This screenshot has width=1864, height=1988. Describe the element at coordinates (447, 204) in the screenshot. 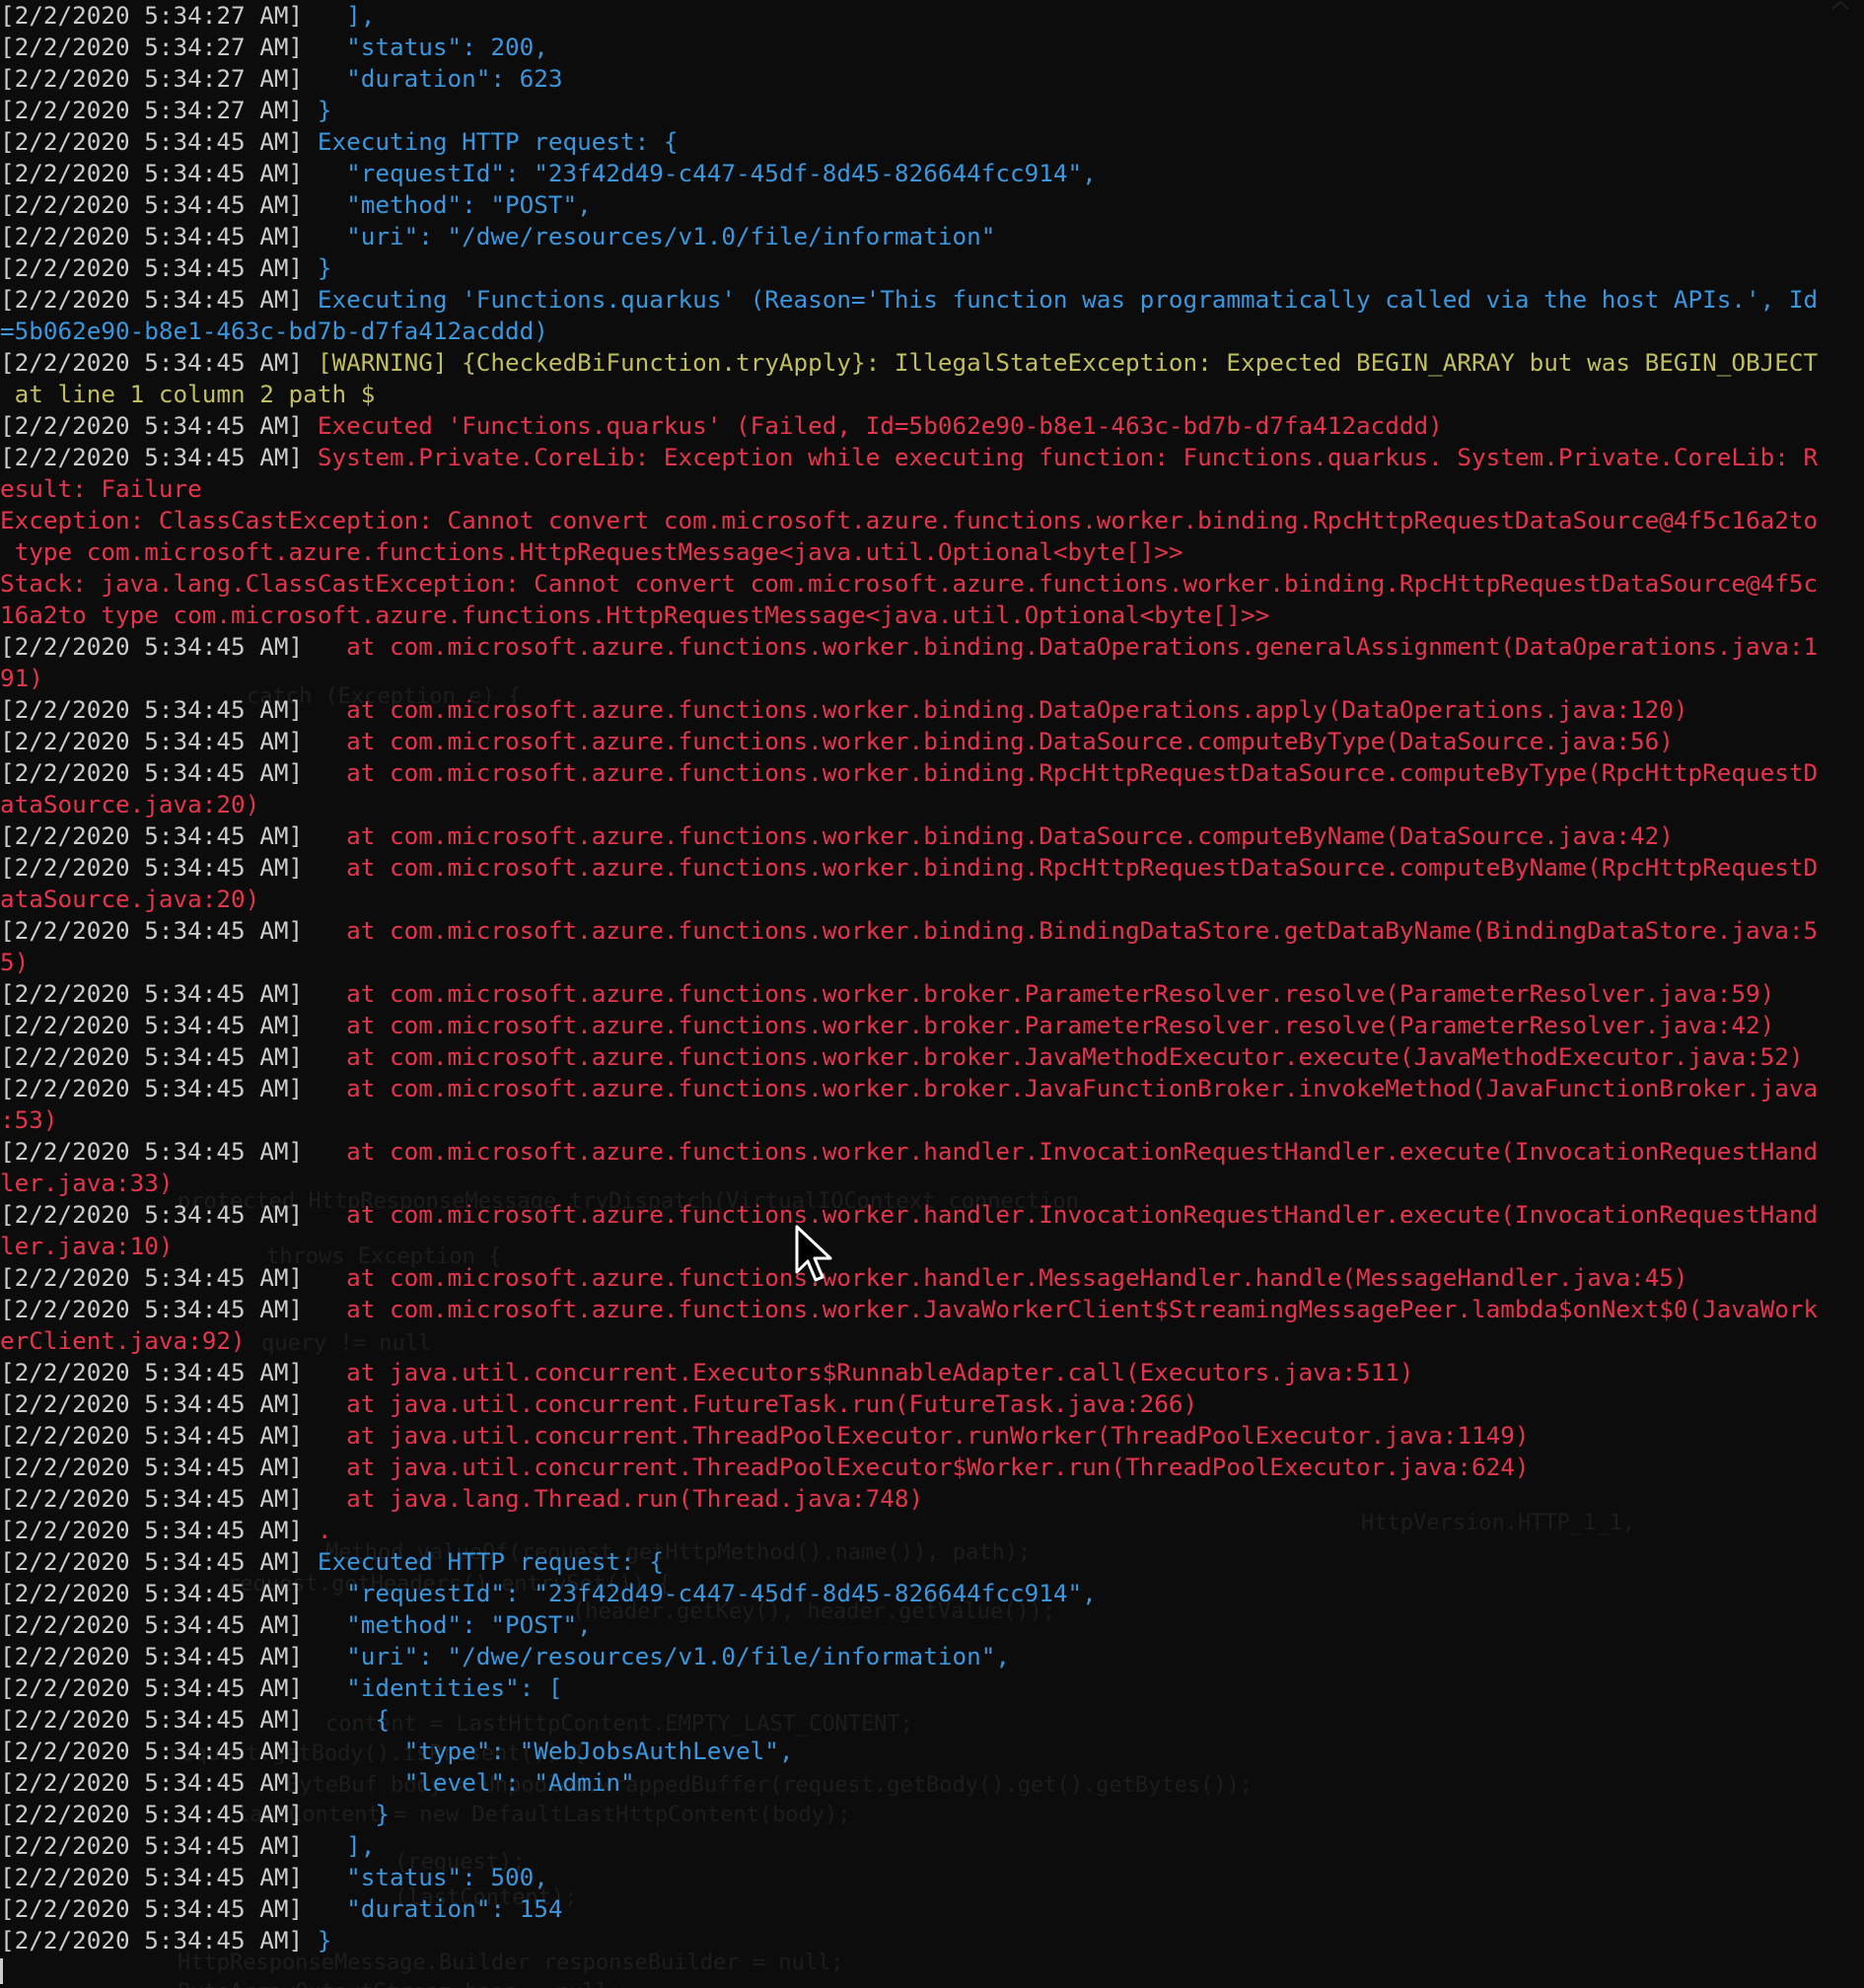

I see `log-message: "method": "POST",` at that location.